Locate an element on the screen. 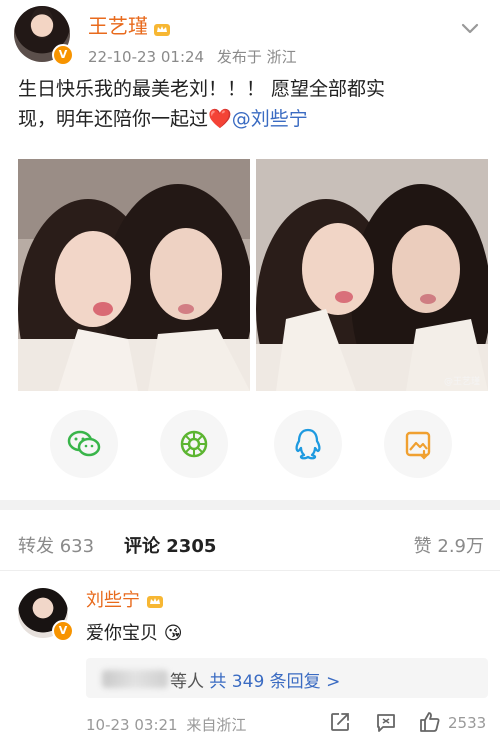 Image resolution: width=500 pixels, height=746 pixels. post-author-row: 王艺瑾 is located at coordinates (129, 24).